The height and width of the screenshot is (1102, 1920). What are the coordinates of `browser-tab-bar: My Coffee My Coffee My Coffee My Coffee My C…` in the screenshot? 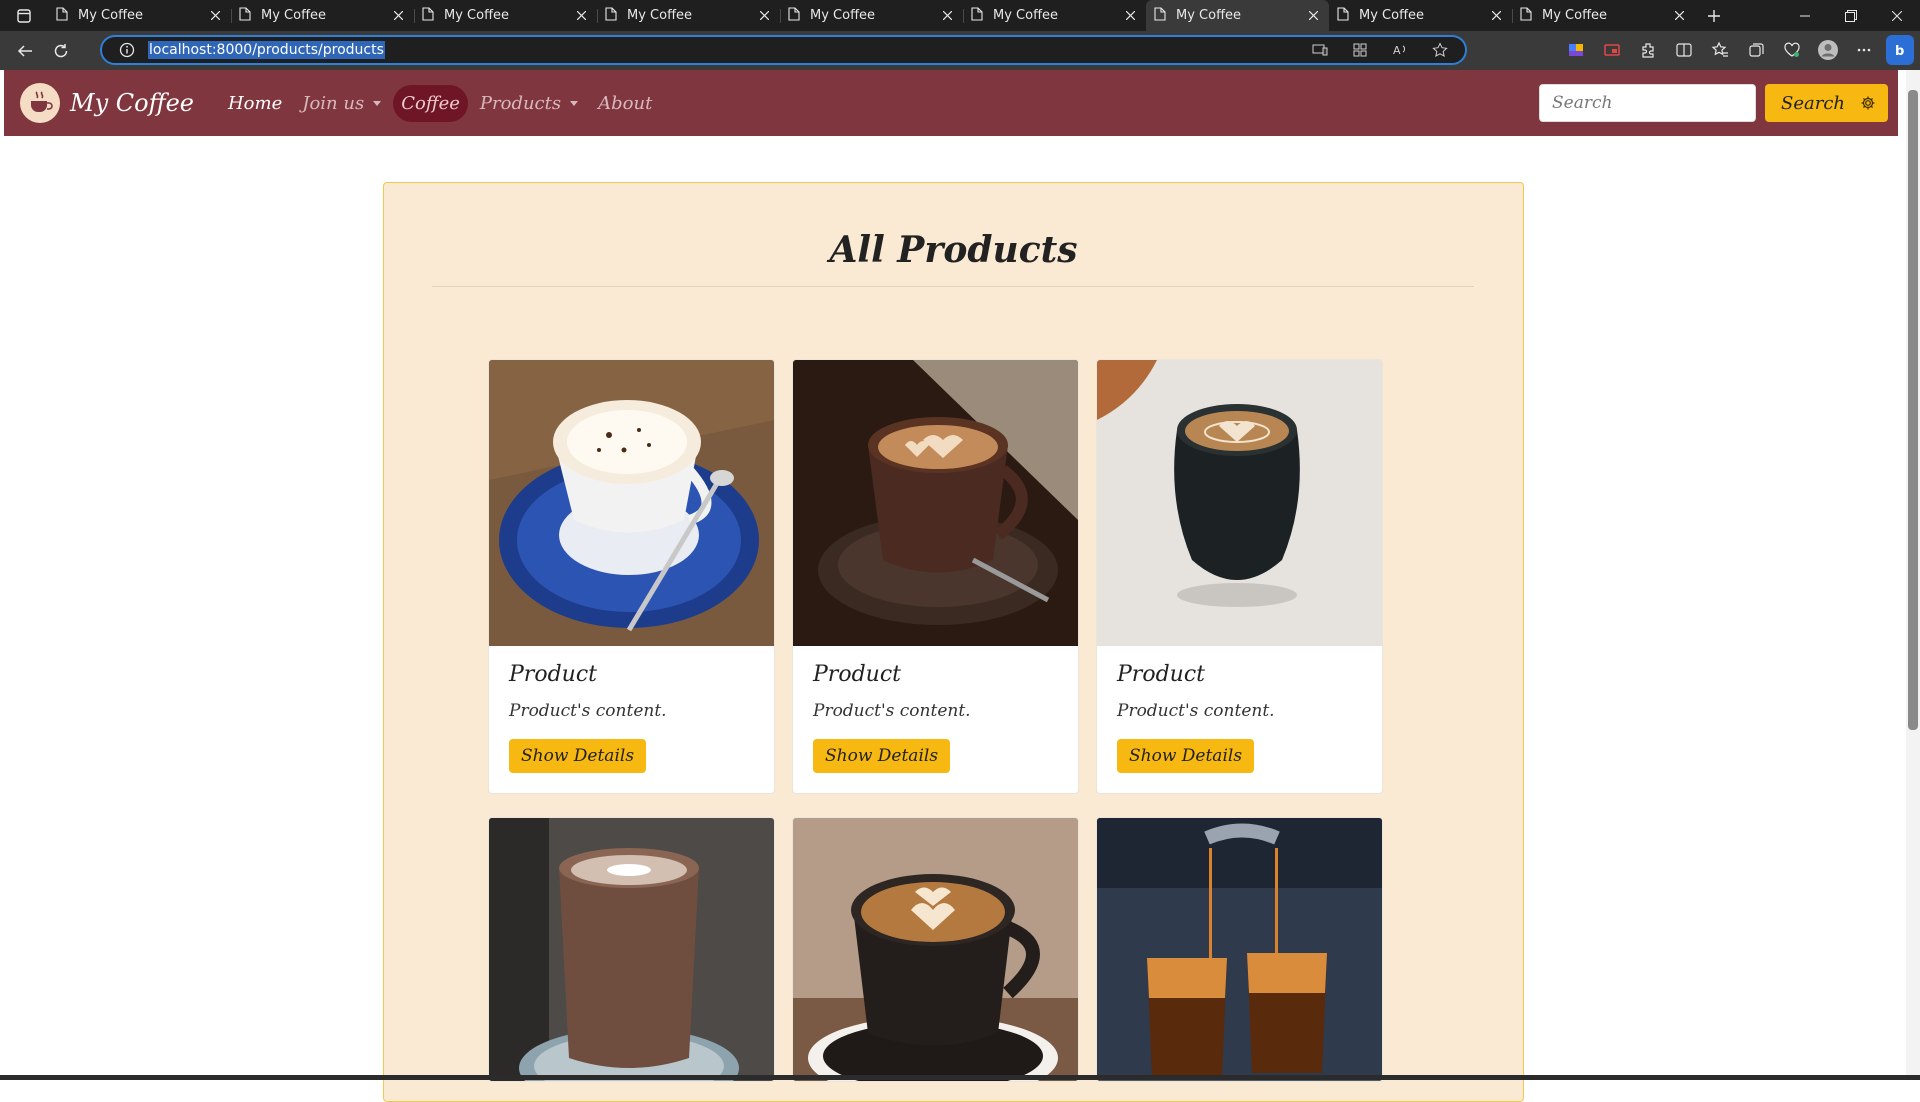 It's located at (960, 15).